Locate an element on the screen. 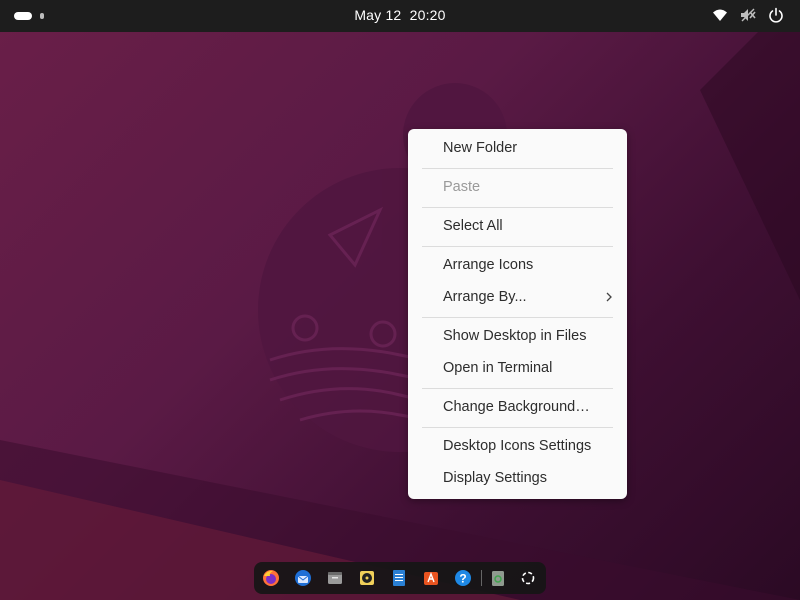  menu-item-arrange-icons: Arrange Icons is located at coordinates (517, 265).